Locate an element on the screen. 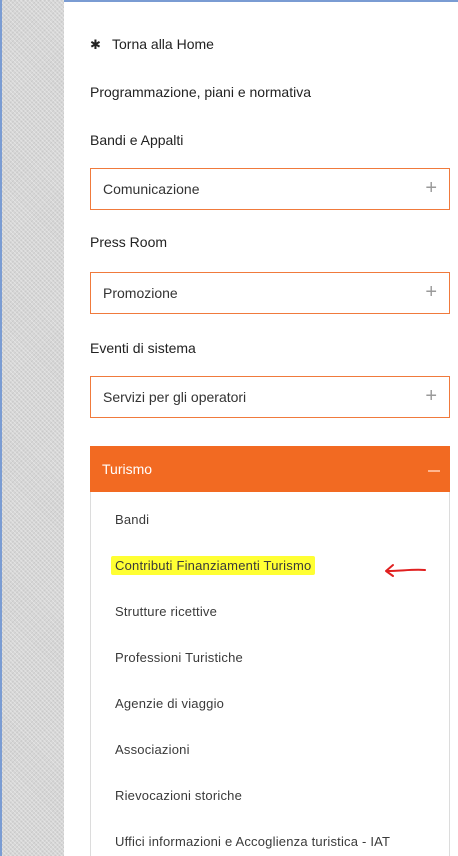 This screenshot has width=458, height=856. home-link-label: Torna alla Home is located at coordinates (163, 44).